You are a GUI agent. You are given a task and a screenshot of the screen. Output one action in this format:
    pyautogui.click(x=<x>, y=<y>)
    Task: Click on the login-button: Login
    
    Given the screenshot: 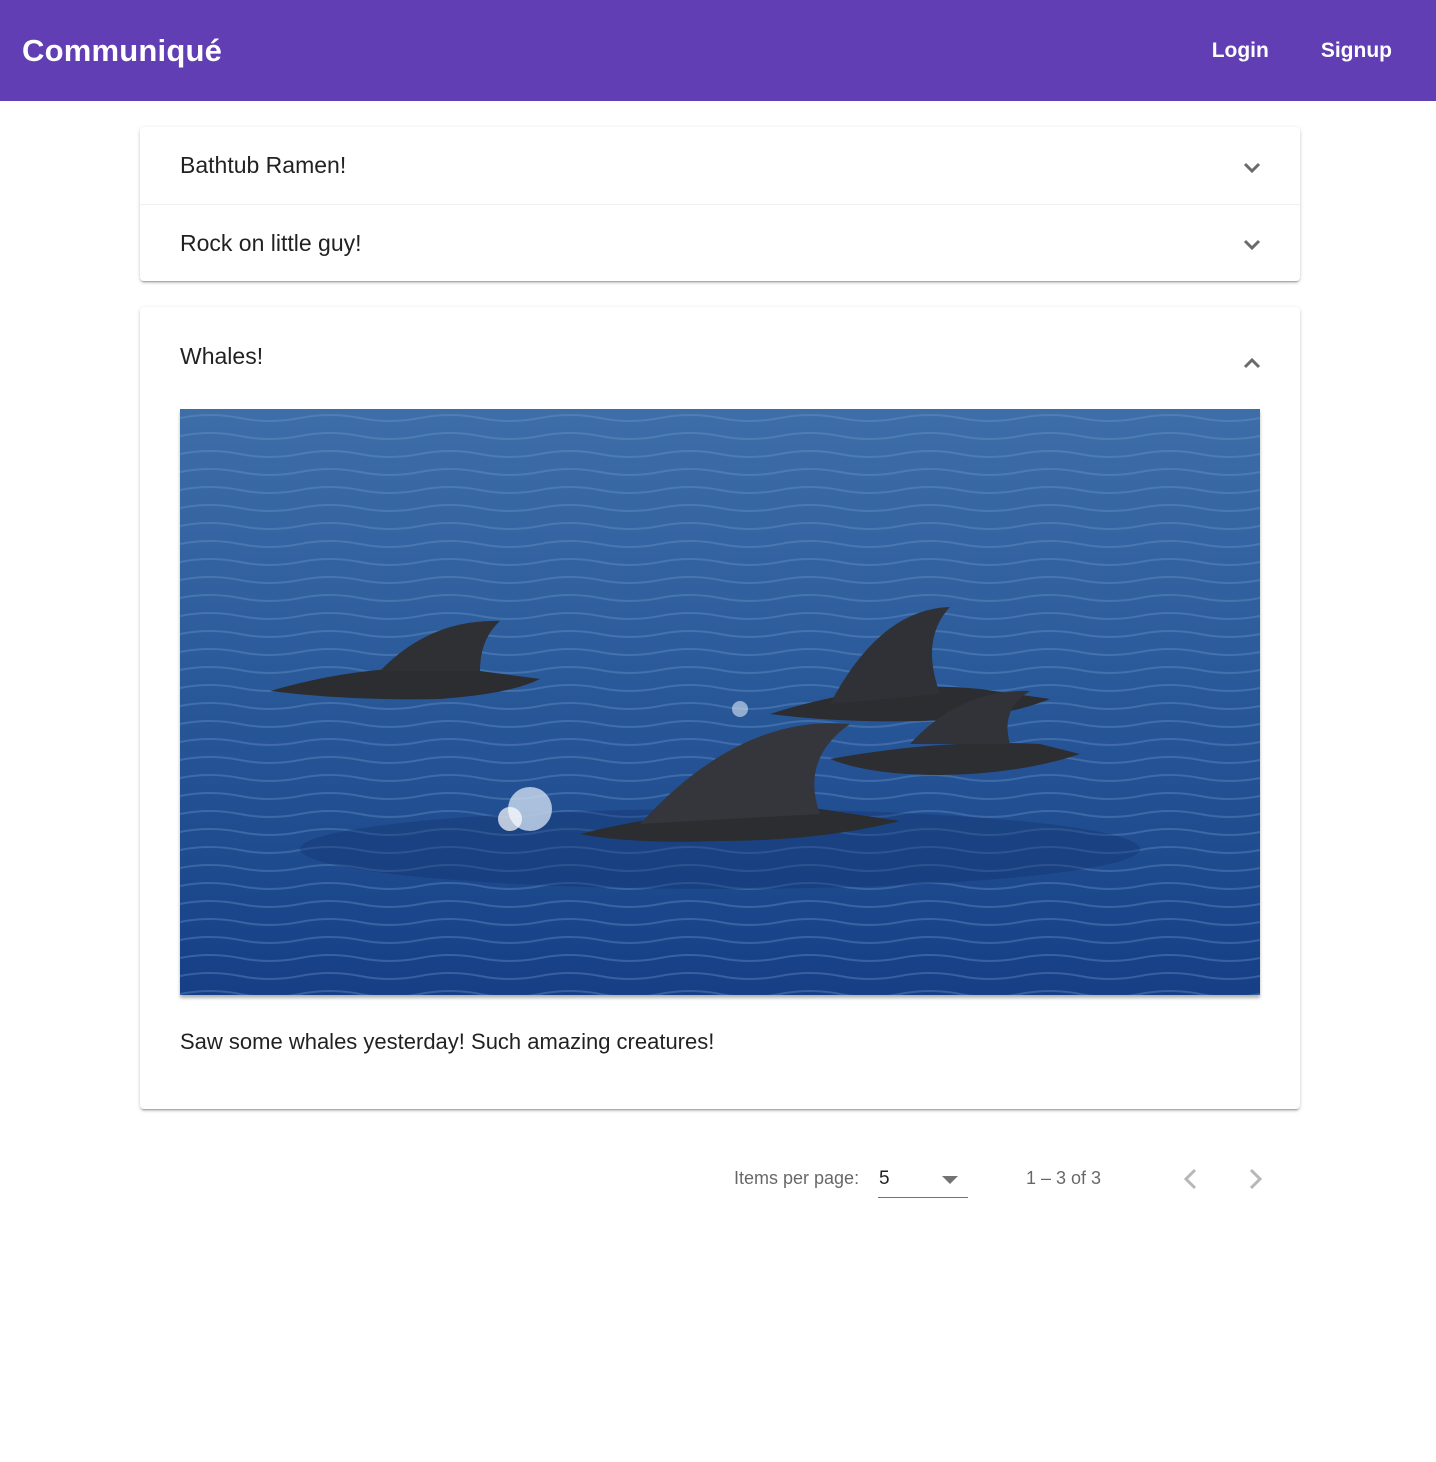 What is the action you would take?
    pyautogui.click(x=1240, y=51)
    